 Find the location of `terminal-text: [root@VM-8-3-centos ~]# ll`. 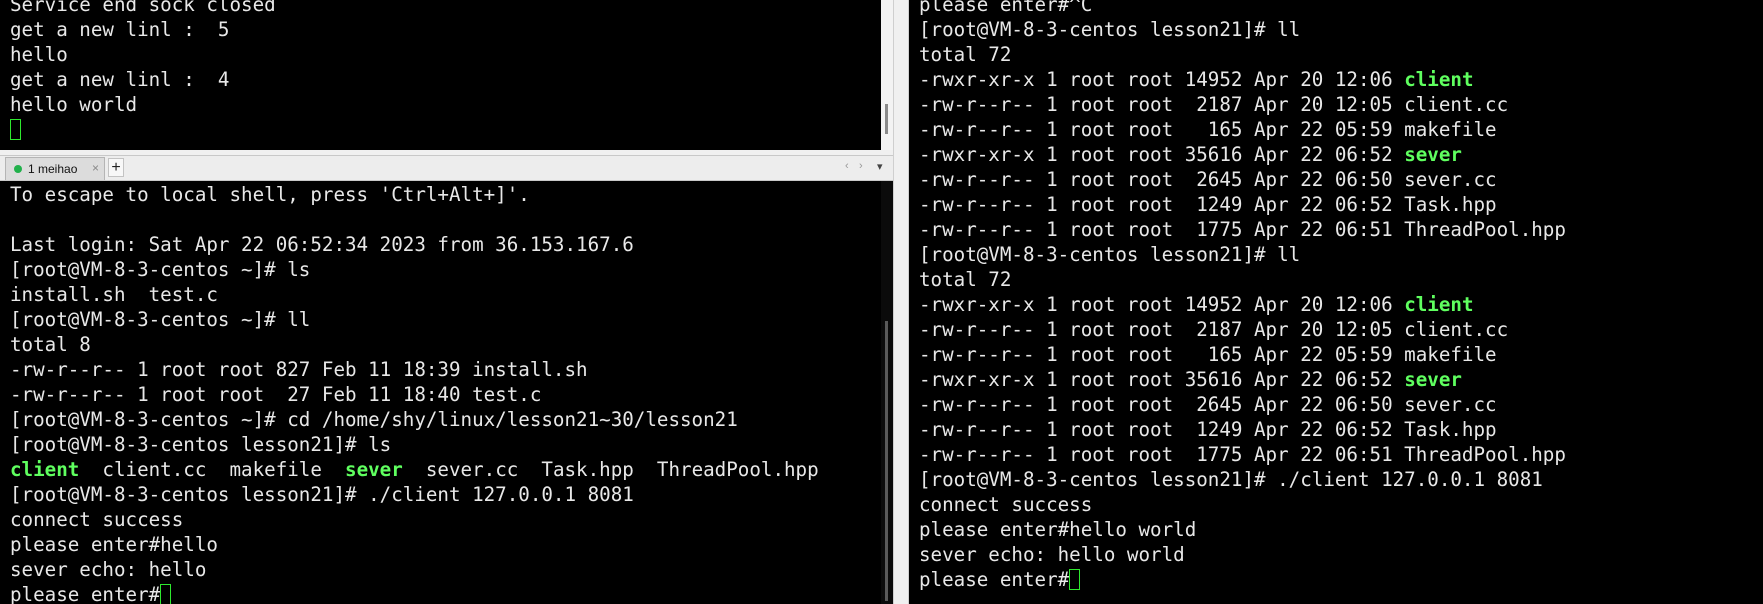

terminal-text: [root@VM-8-3-centos ~]# ll is located at coordinates (160, 319).